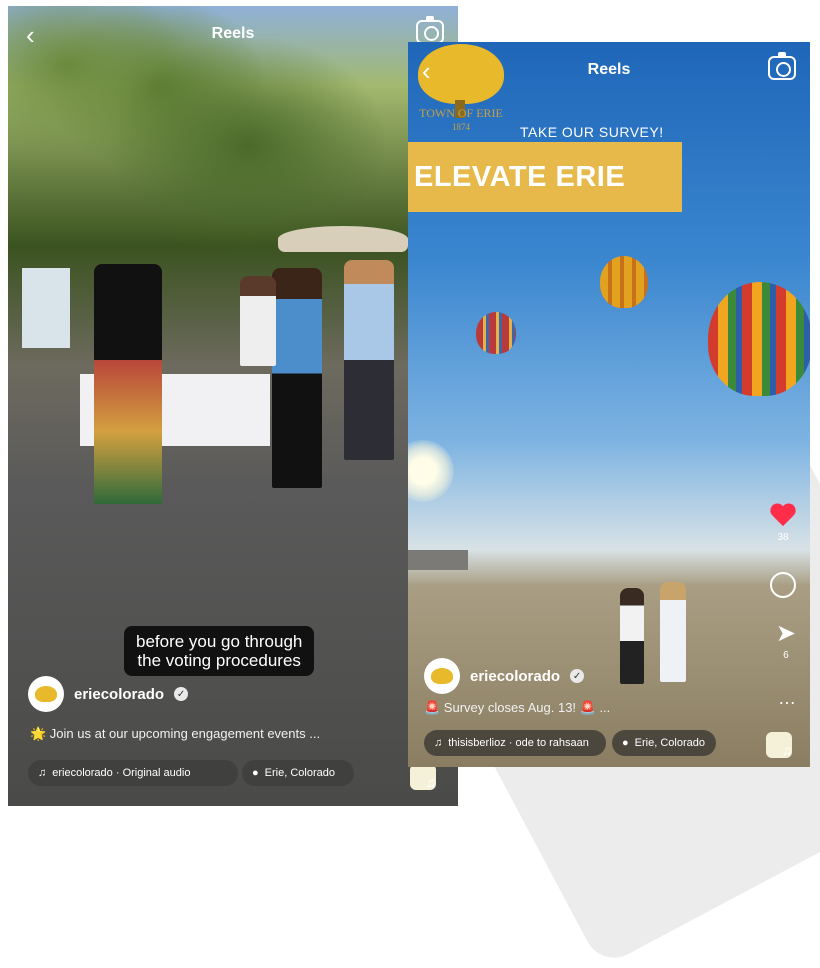  What do you see at coordinates (518, 743) in the screenshot?
I see `audio-label: thisisberlioz · ode to rahsaan` at bounding box center [518, 743].